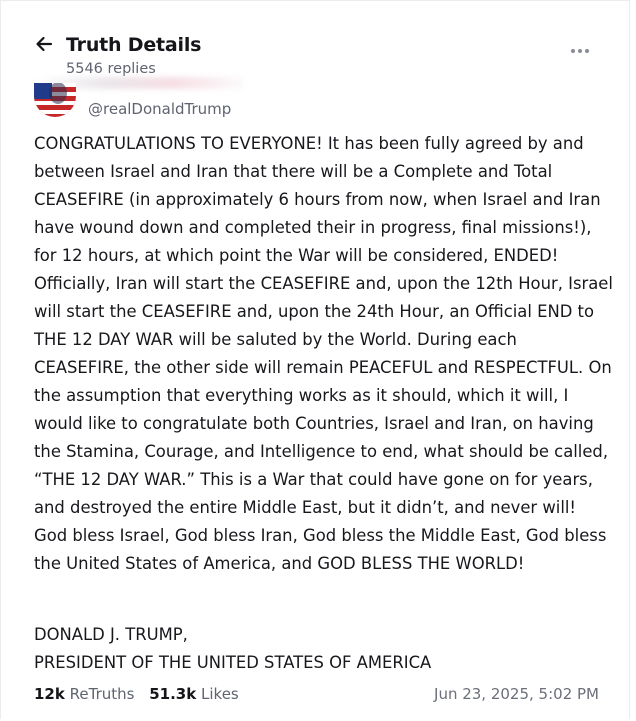 This screenshot has width=636, height=721. I want to click on likes-label: Likes, so click(220, 694).